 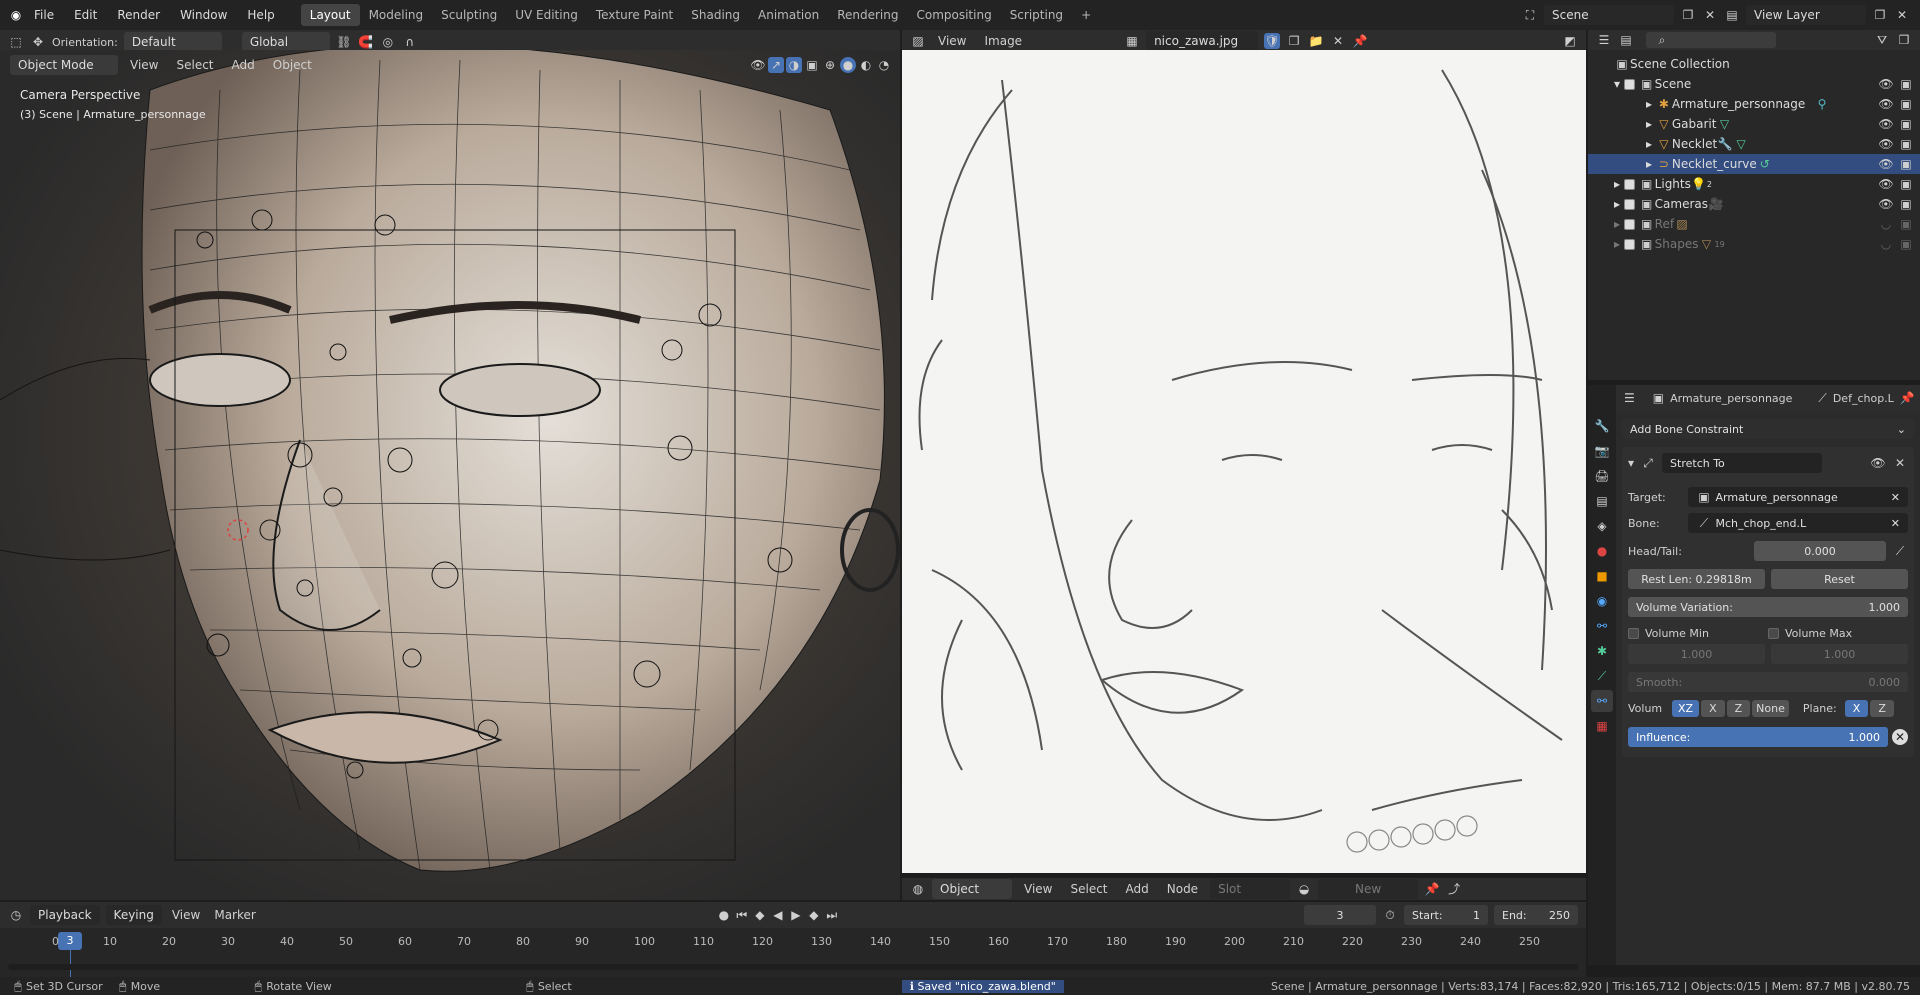 I want to click on material-shading-icon: ◐, so click(x=866, y=65).